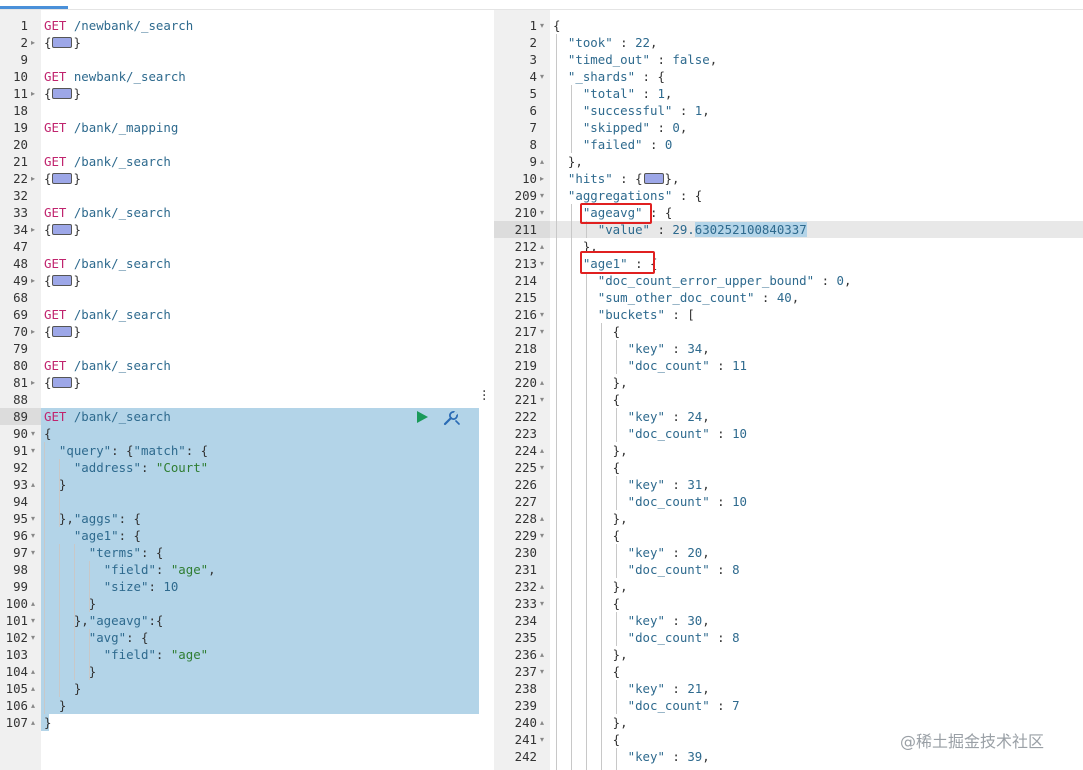 Image resolution: width=1083 pixels, height=770 pixels. I want to click on code-line: "key" : 31,, so click(631, 484).